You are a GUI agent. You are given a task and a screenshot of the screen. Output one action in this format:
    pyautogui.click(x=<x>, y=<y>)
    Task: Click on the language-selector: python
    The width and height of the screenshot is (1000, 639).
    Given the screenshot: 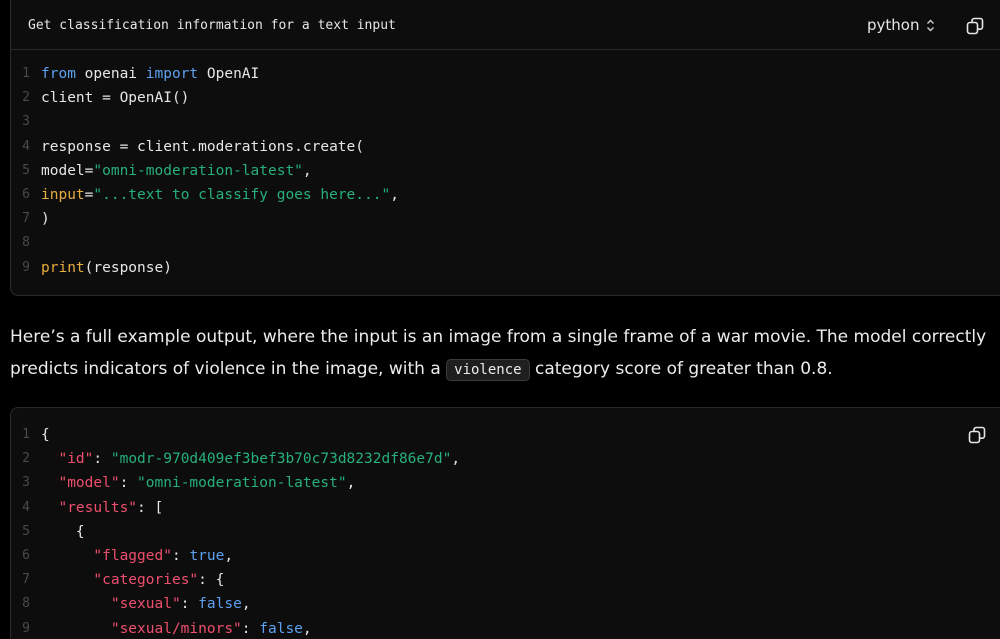 What is the action you would take?
    pyautogui.click(x=901, y=25)
    